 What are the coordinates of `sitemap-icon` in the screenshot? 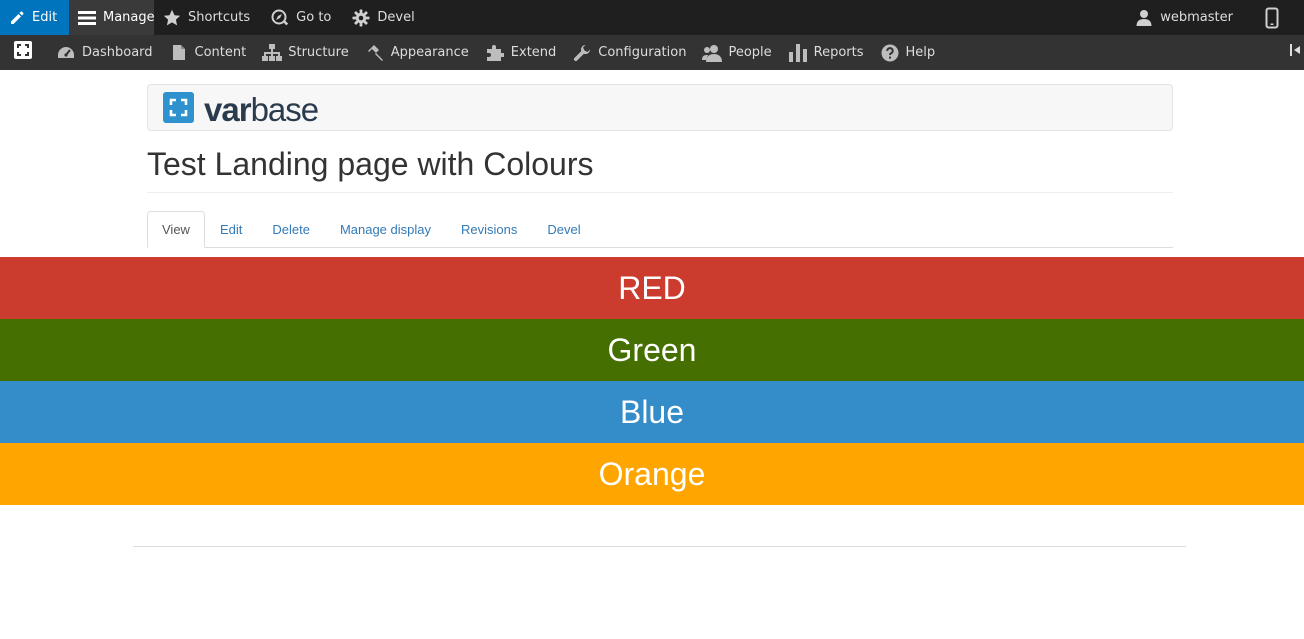 It's located at (272, 53).